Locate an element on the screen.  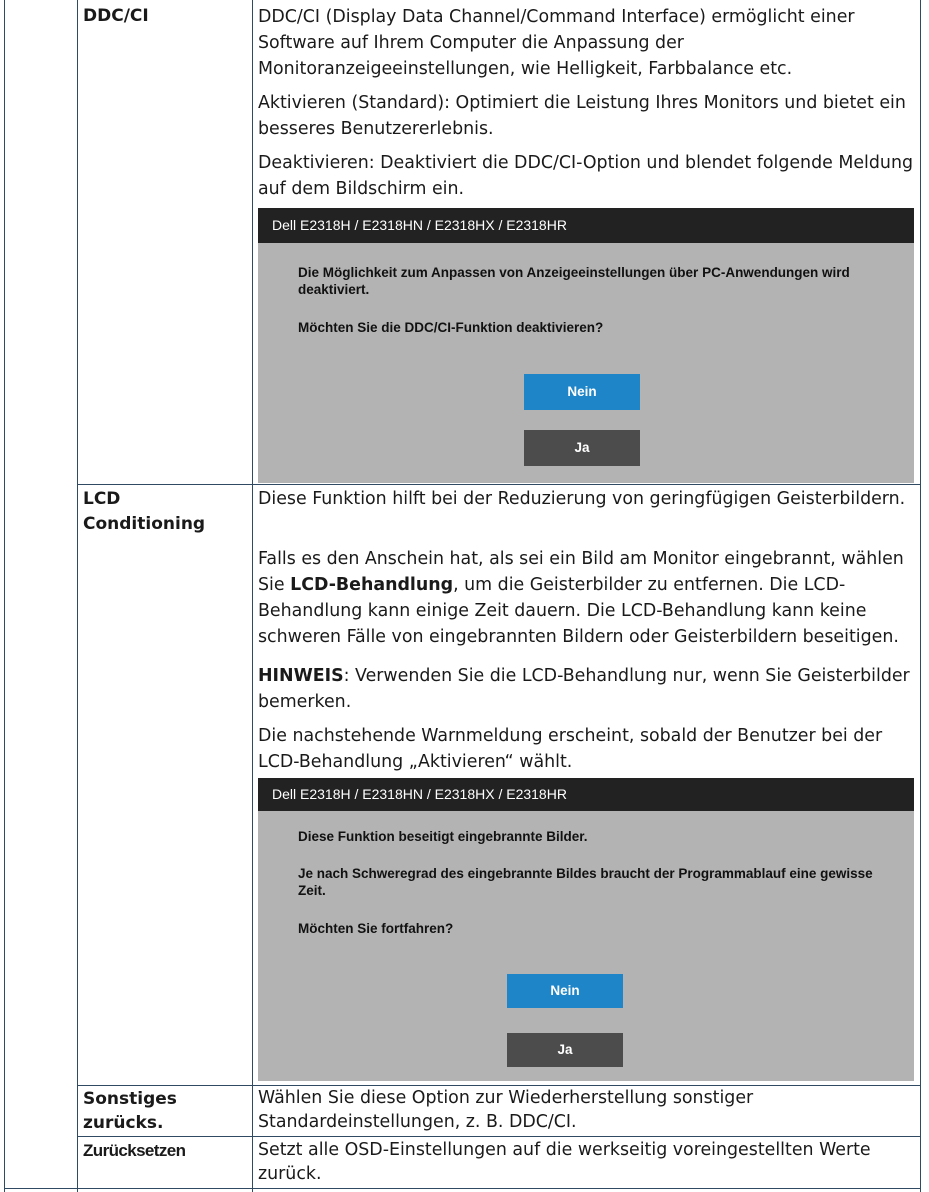
row-label-conditioning: Conditioning is located at coordinates (144, 524).